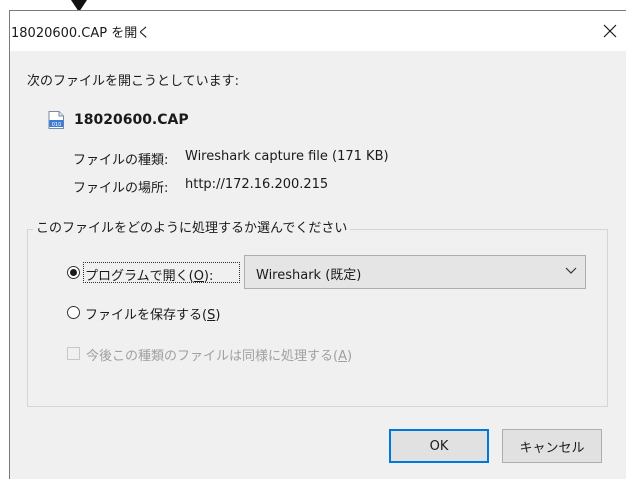 This screenshot has height=479, width=626. What do you see at coordinates (318, 31) in the screenshot?
I see `title-bar: 18020600.CAP を開く` at bounding box center [318, 31].